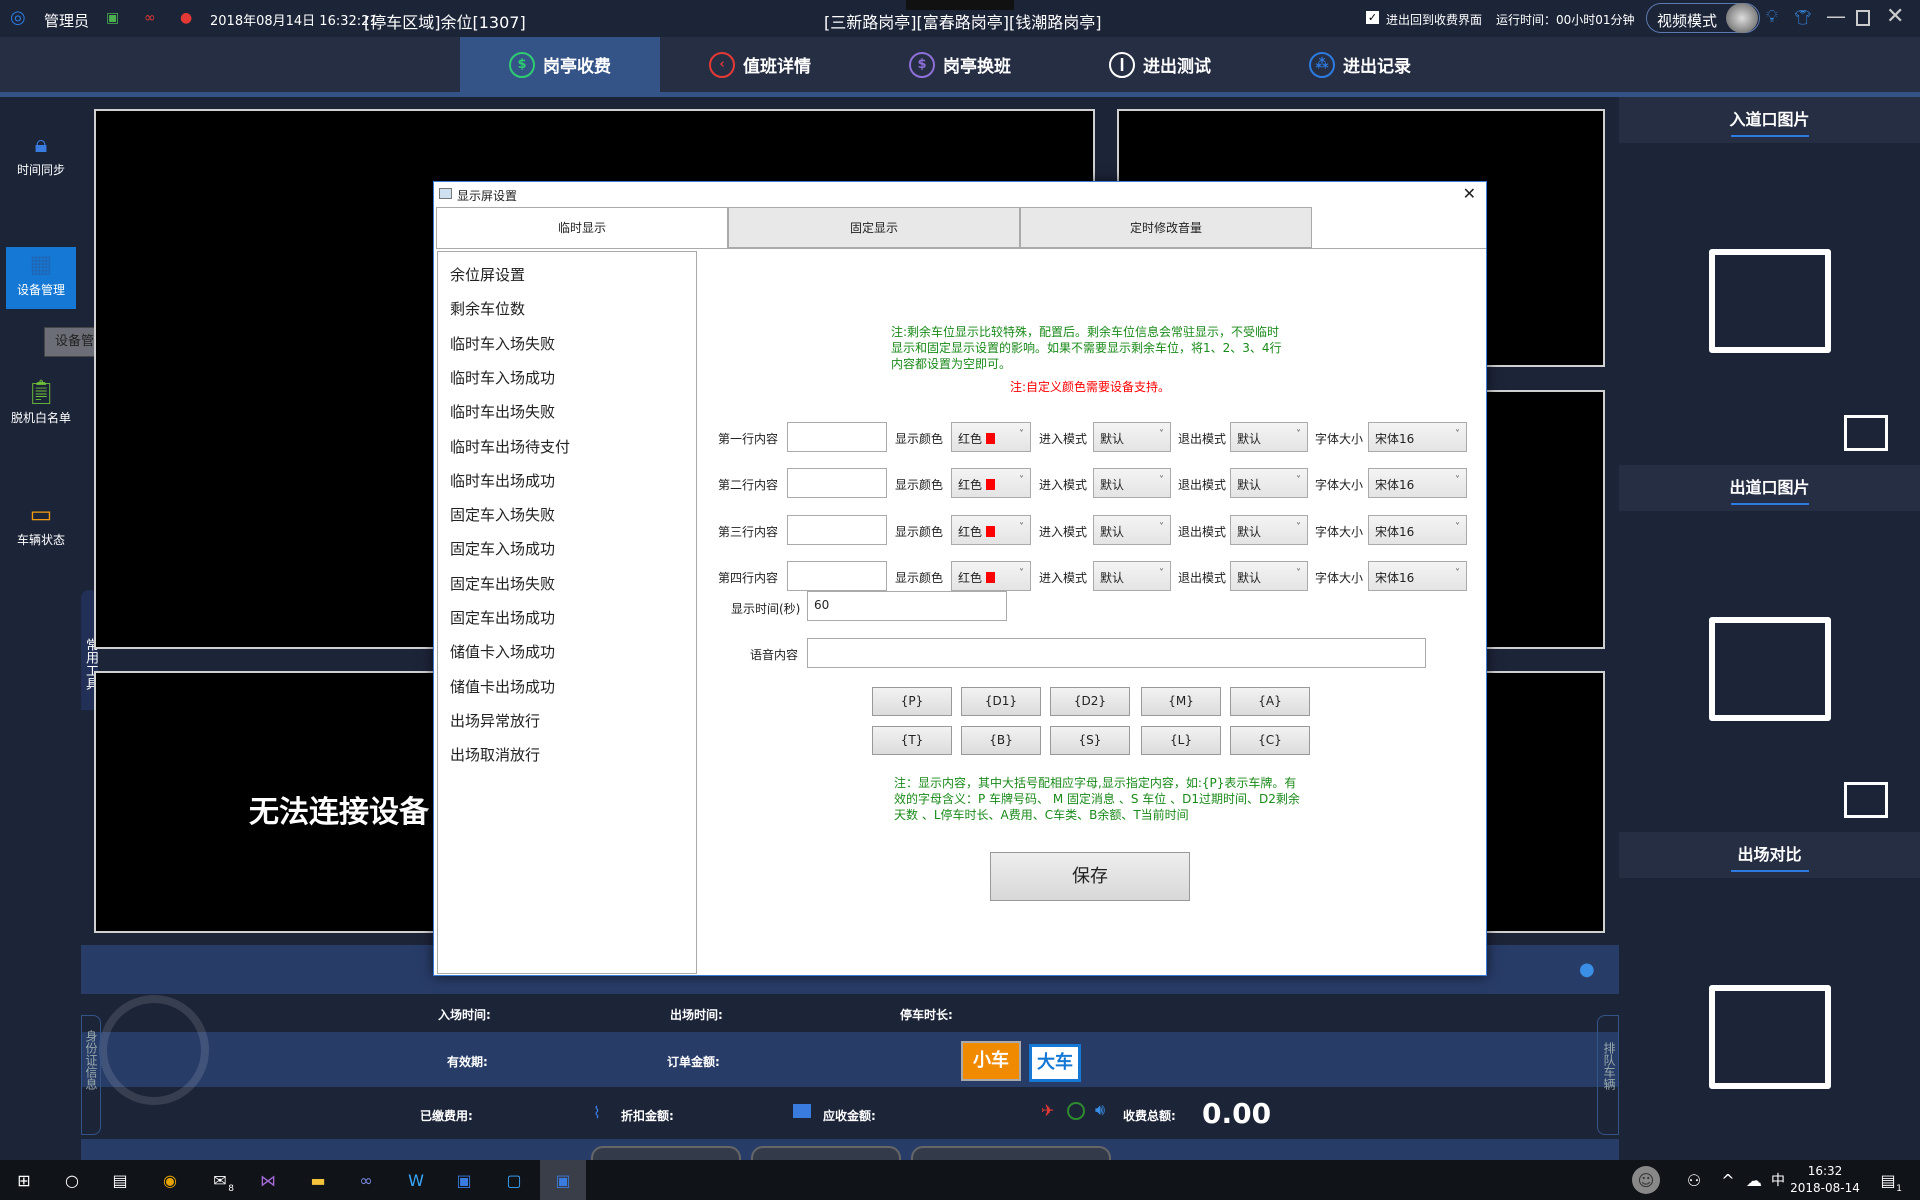  Describe the element at coordinates (1001, 701) in the screenshot. I see `token-button: {D1}` at that location.